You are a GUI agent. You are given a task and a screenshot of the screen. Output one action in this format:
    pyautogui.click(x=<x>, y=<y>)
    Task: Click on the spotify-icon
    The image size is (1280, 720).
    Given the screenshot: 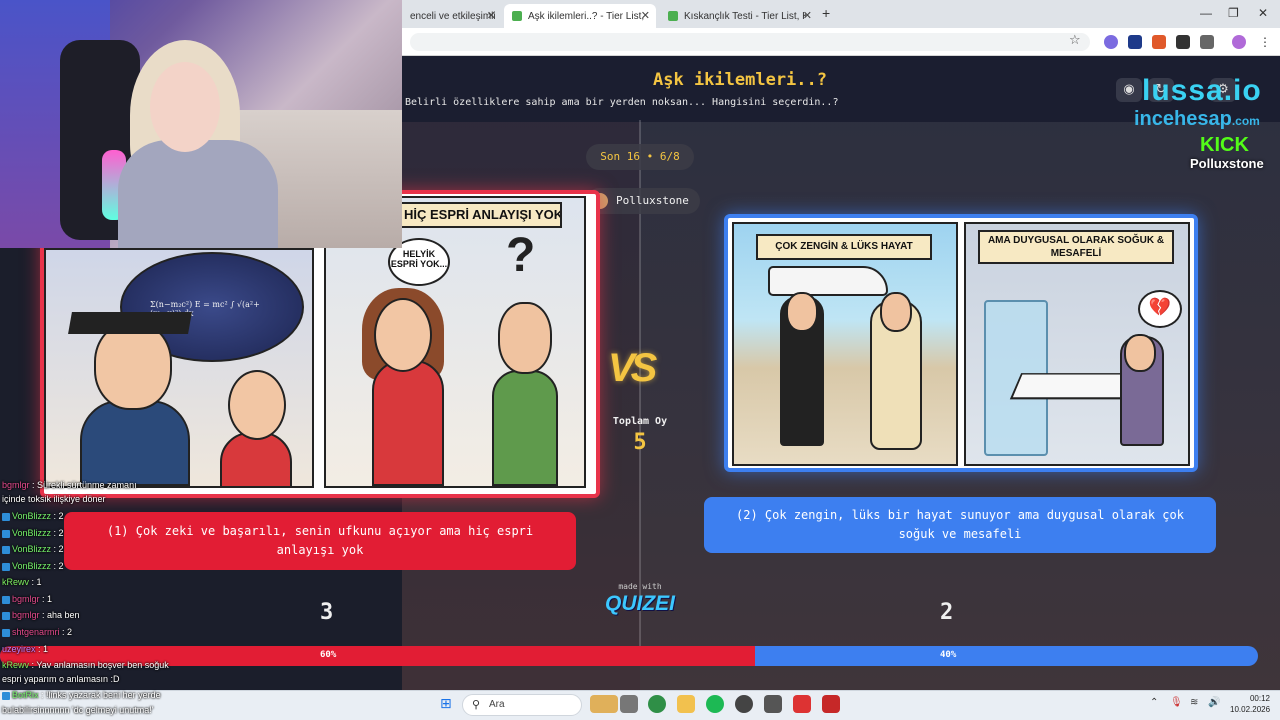 What is the action you would take?
    pyautogui.click(x=715, y=704)
    